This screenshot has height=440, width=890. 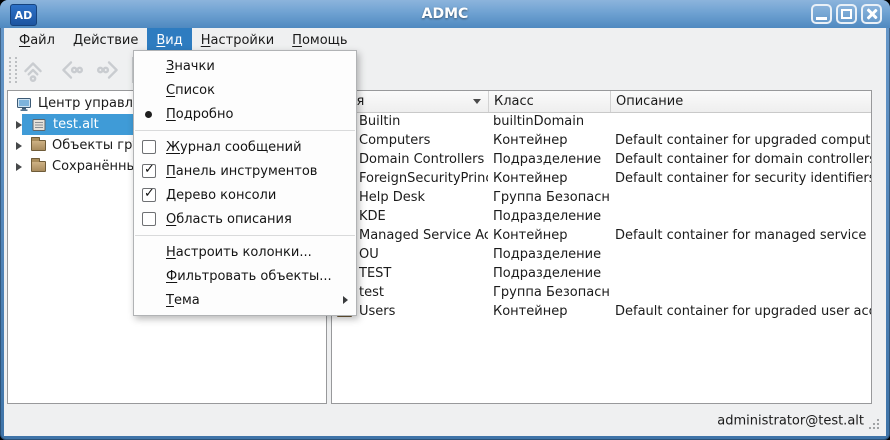 I want to click on menu-item-toolbar-toggle: Панель инструментов, so click(x=245, y=171).